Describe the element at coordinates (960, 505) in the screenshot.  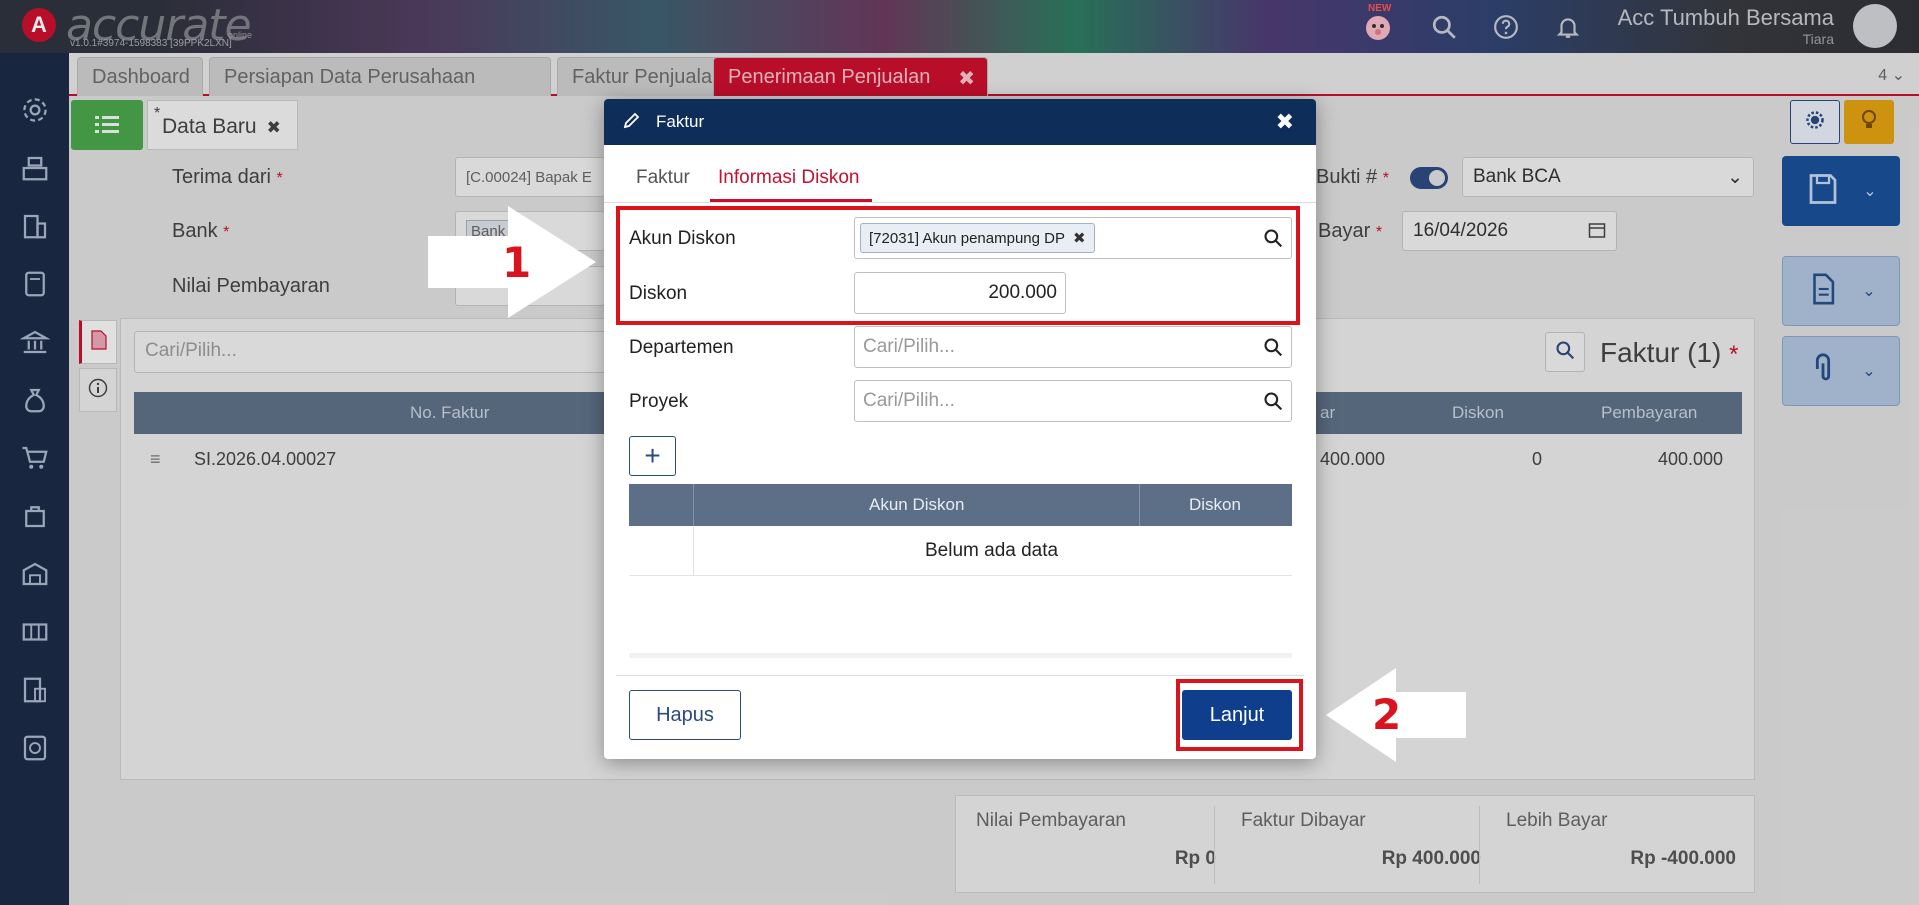
I see `diskon-table-header: Akun Diskon Diskon` at that location.